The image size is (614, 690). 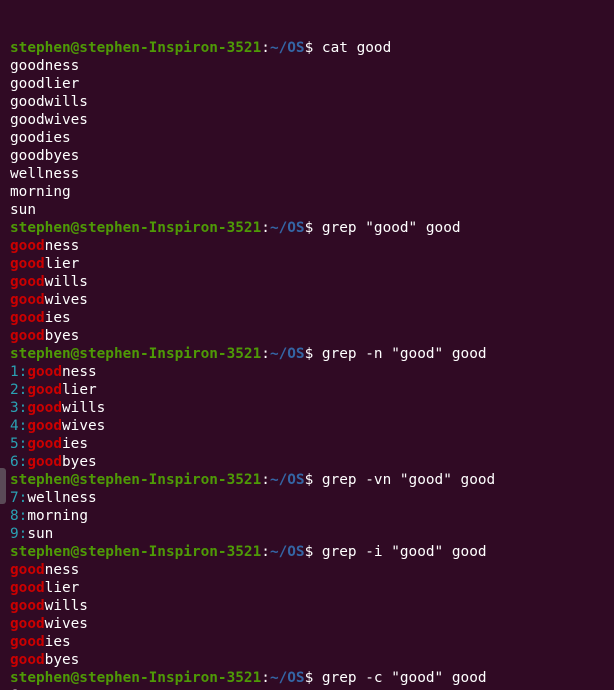 What do you see at coordinates (62, 498) in the screenshot?
I see `output-rest: wellness` at bounding box center [62, 498].